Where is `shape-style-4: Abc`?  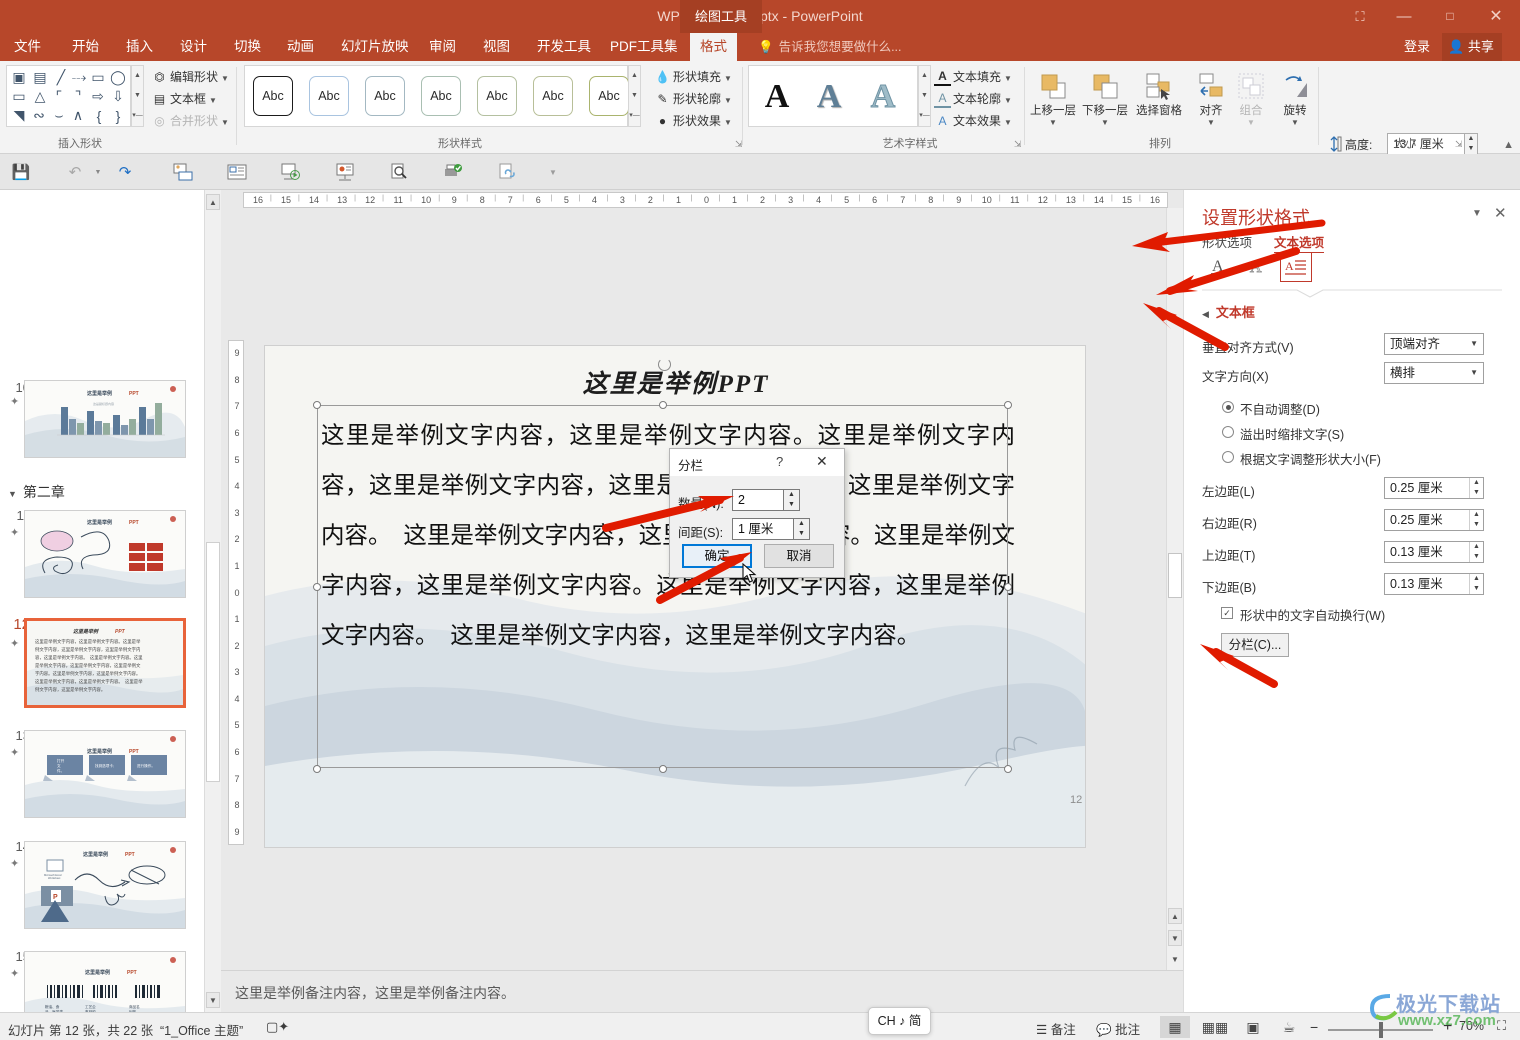
shape-style-4: Abc is located at coordinates (441, 96).